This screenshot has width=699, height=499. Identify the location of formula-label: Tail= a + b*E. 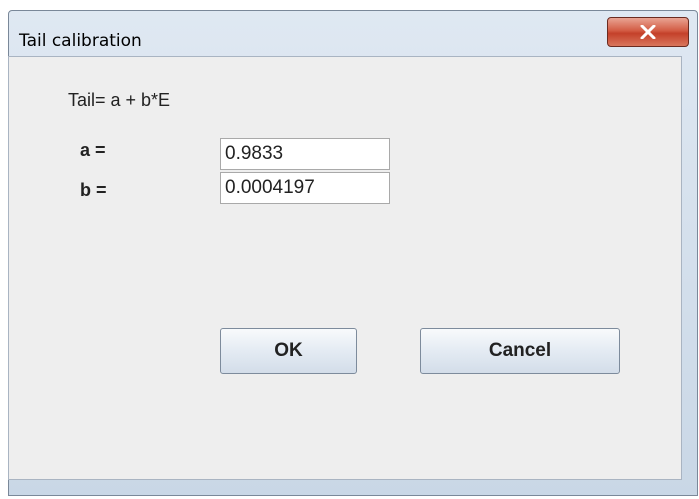
(119, 100).